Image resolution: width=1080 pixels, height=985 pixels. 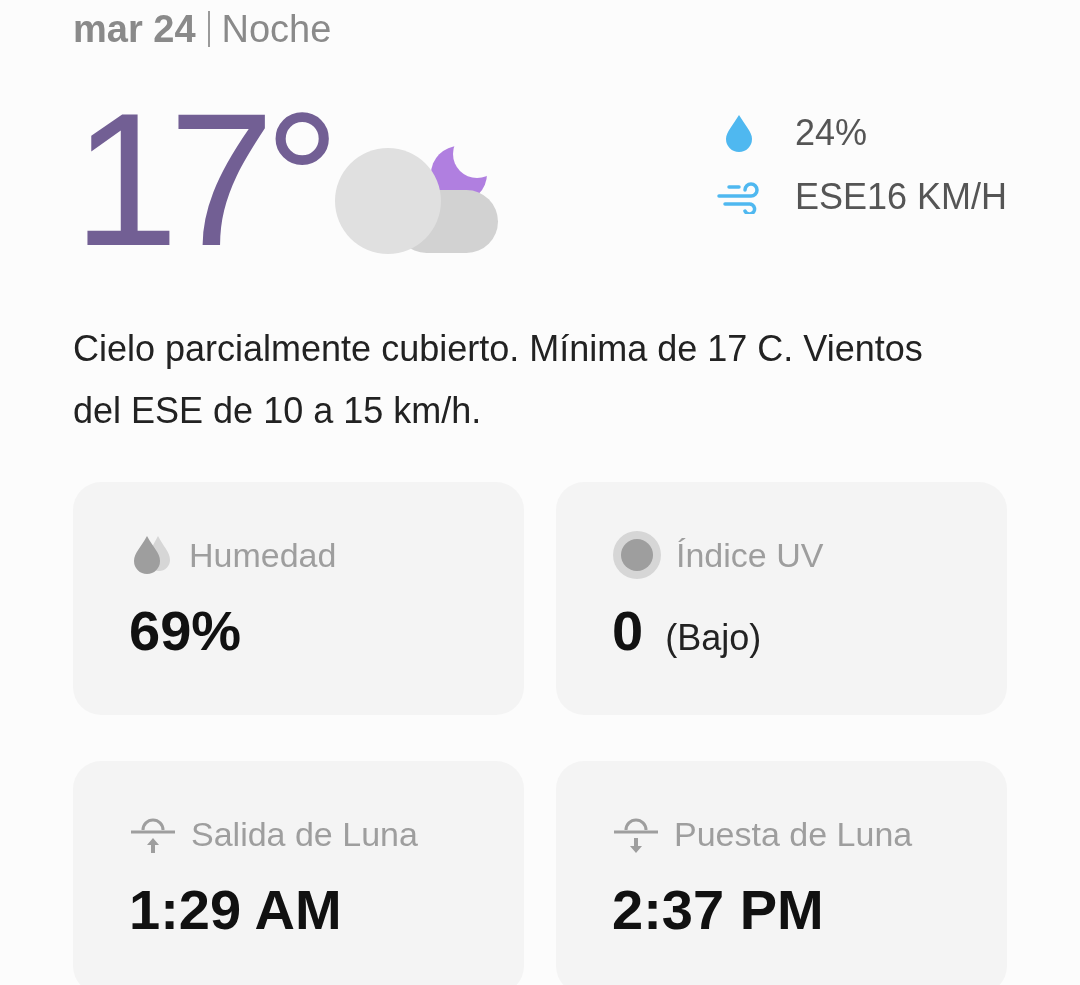 What do you see at coordinates (185, 630) in the screenshot?
I see `card-value: 69%` at bounding box center [185, 630].